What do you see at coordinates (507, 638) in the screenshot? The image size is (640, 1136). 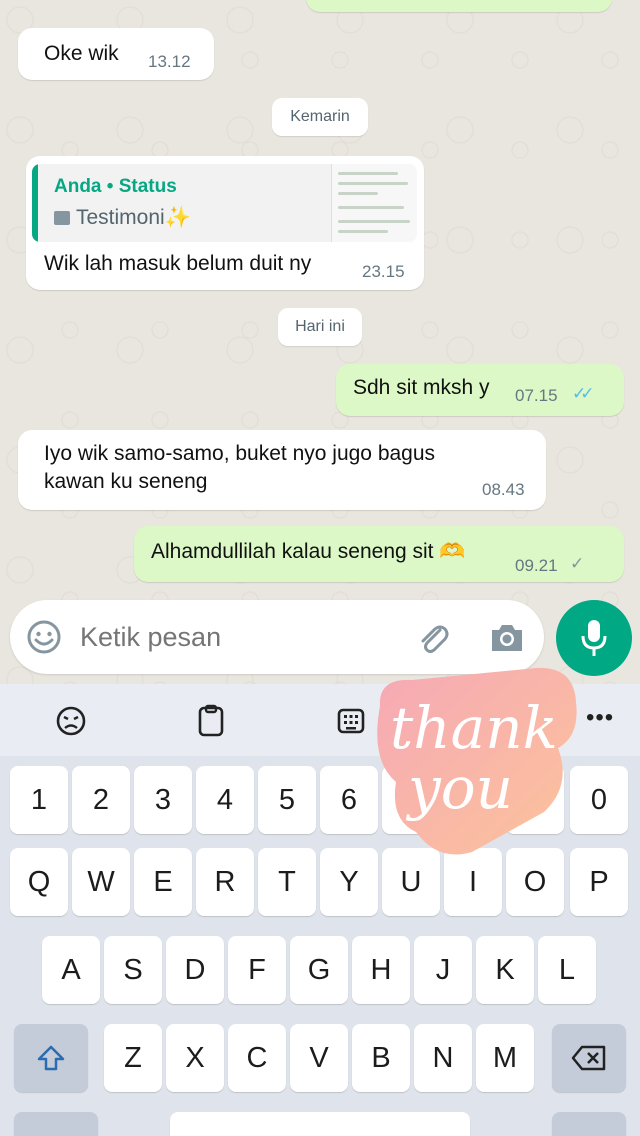 I see `camera-icon` at bounding box center [507, 638].